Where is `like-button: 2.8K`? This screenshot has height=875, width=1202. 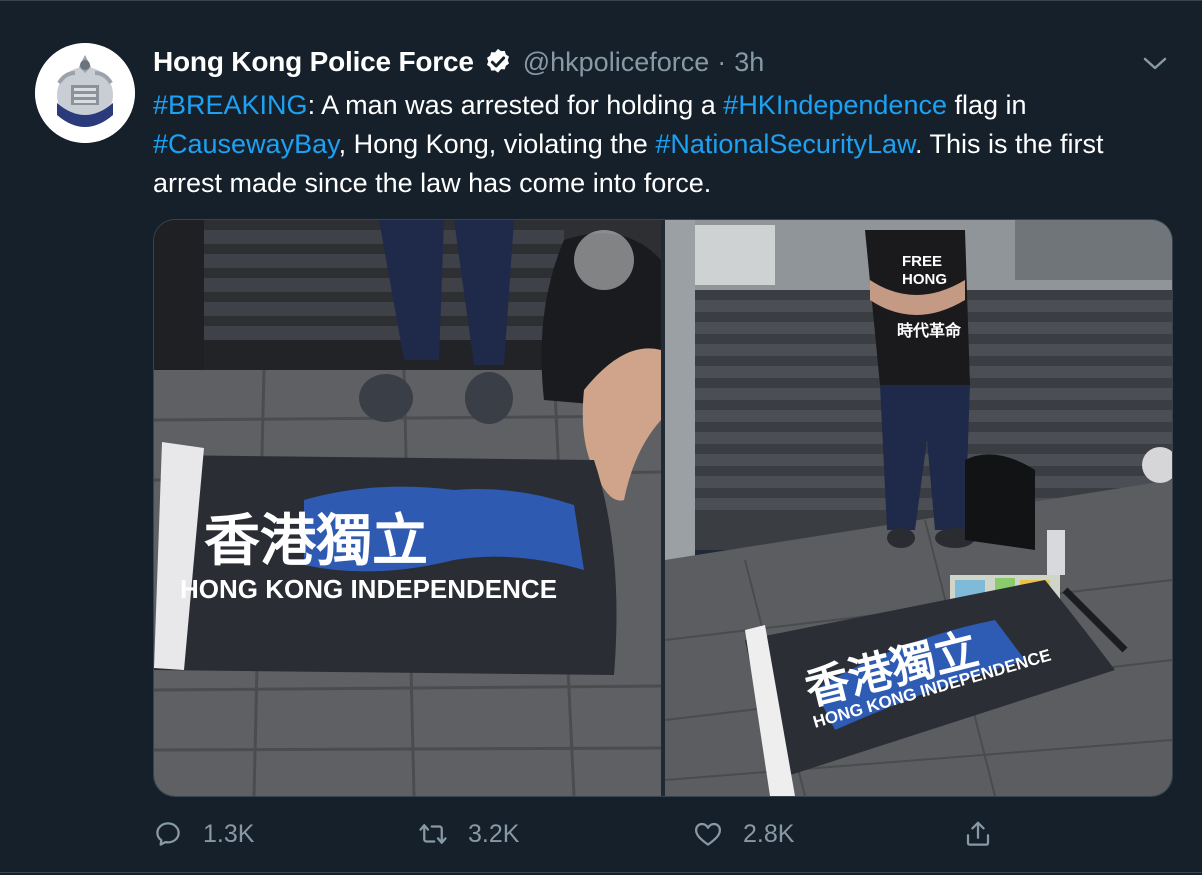
like-button: 2.8K is located at coordinates (743, 834).